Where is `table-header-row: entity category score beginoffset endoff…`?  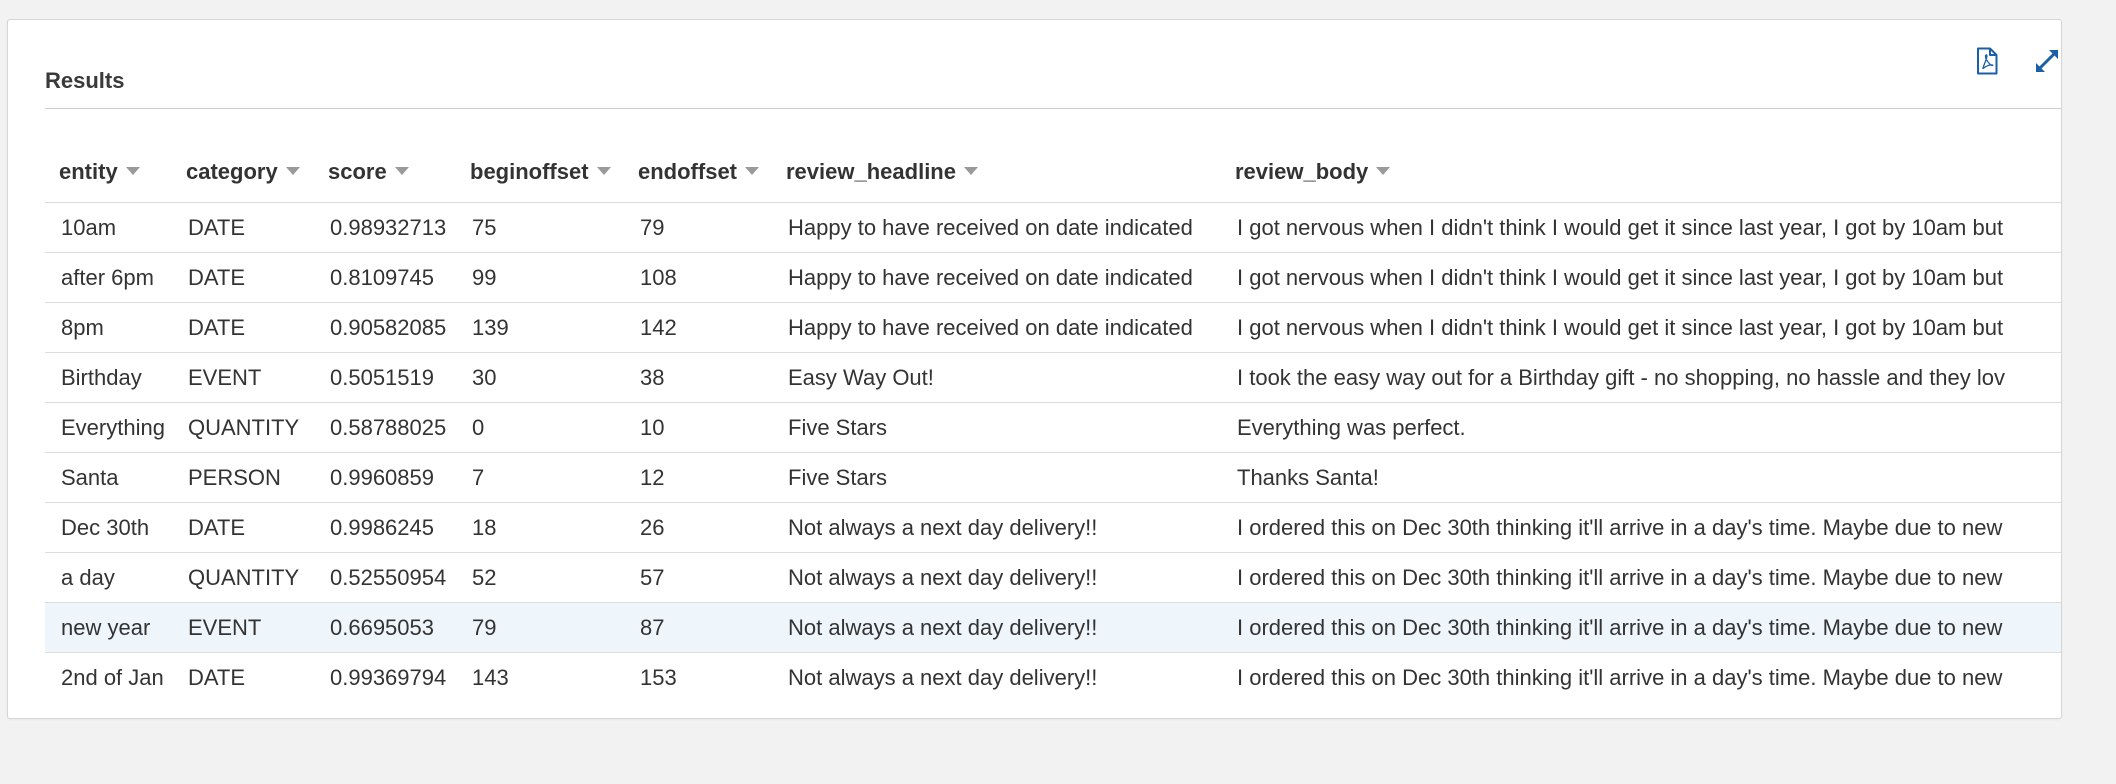 table-header-row: entity category score beginoffset endoff… is located at coordinates (1053, 172).